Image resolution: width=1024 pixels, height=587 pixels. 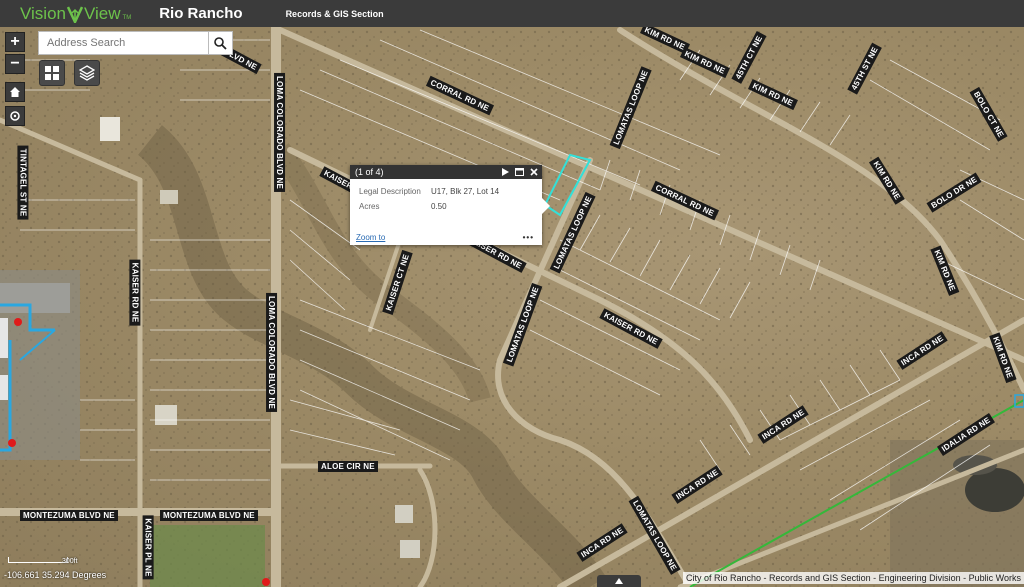 I want to click on popup-footer: Zoom to •••, so click(x=445, y=237).